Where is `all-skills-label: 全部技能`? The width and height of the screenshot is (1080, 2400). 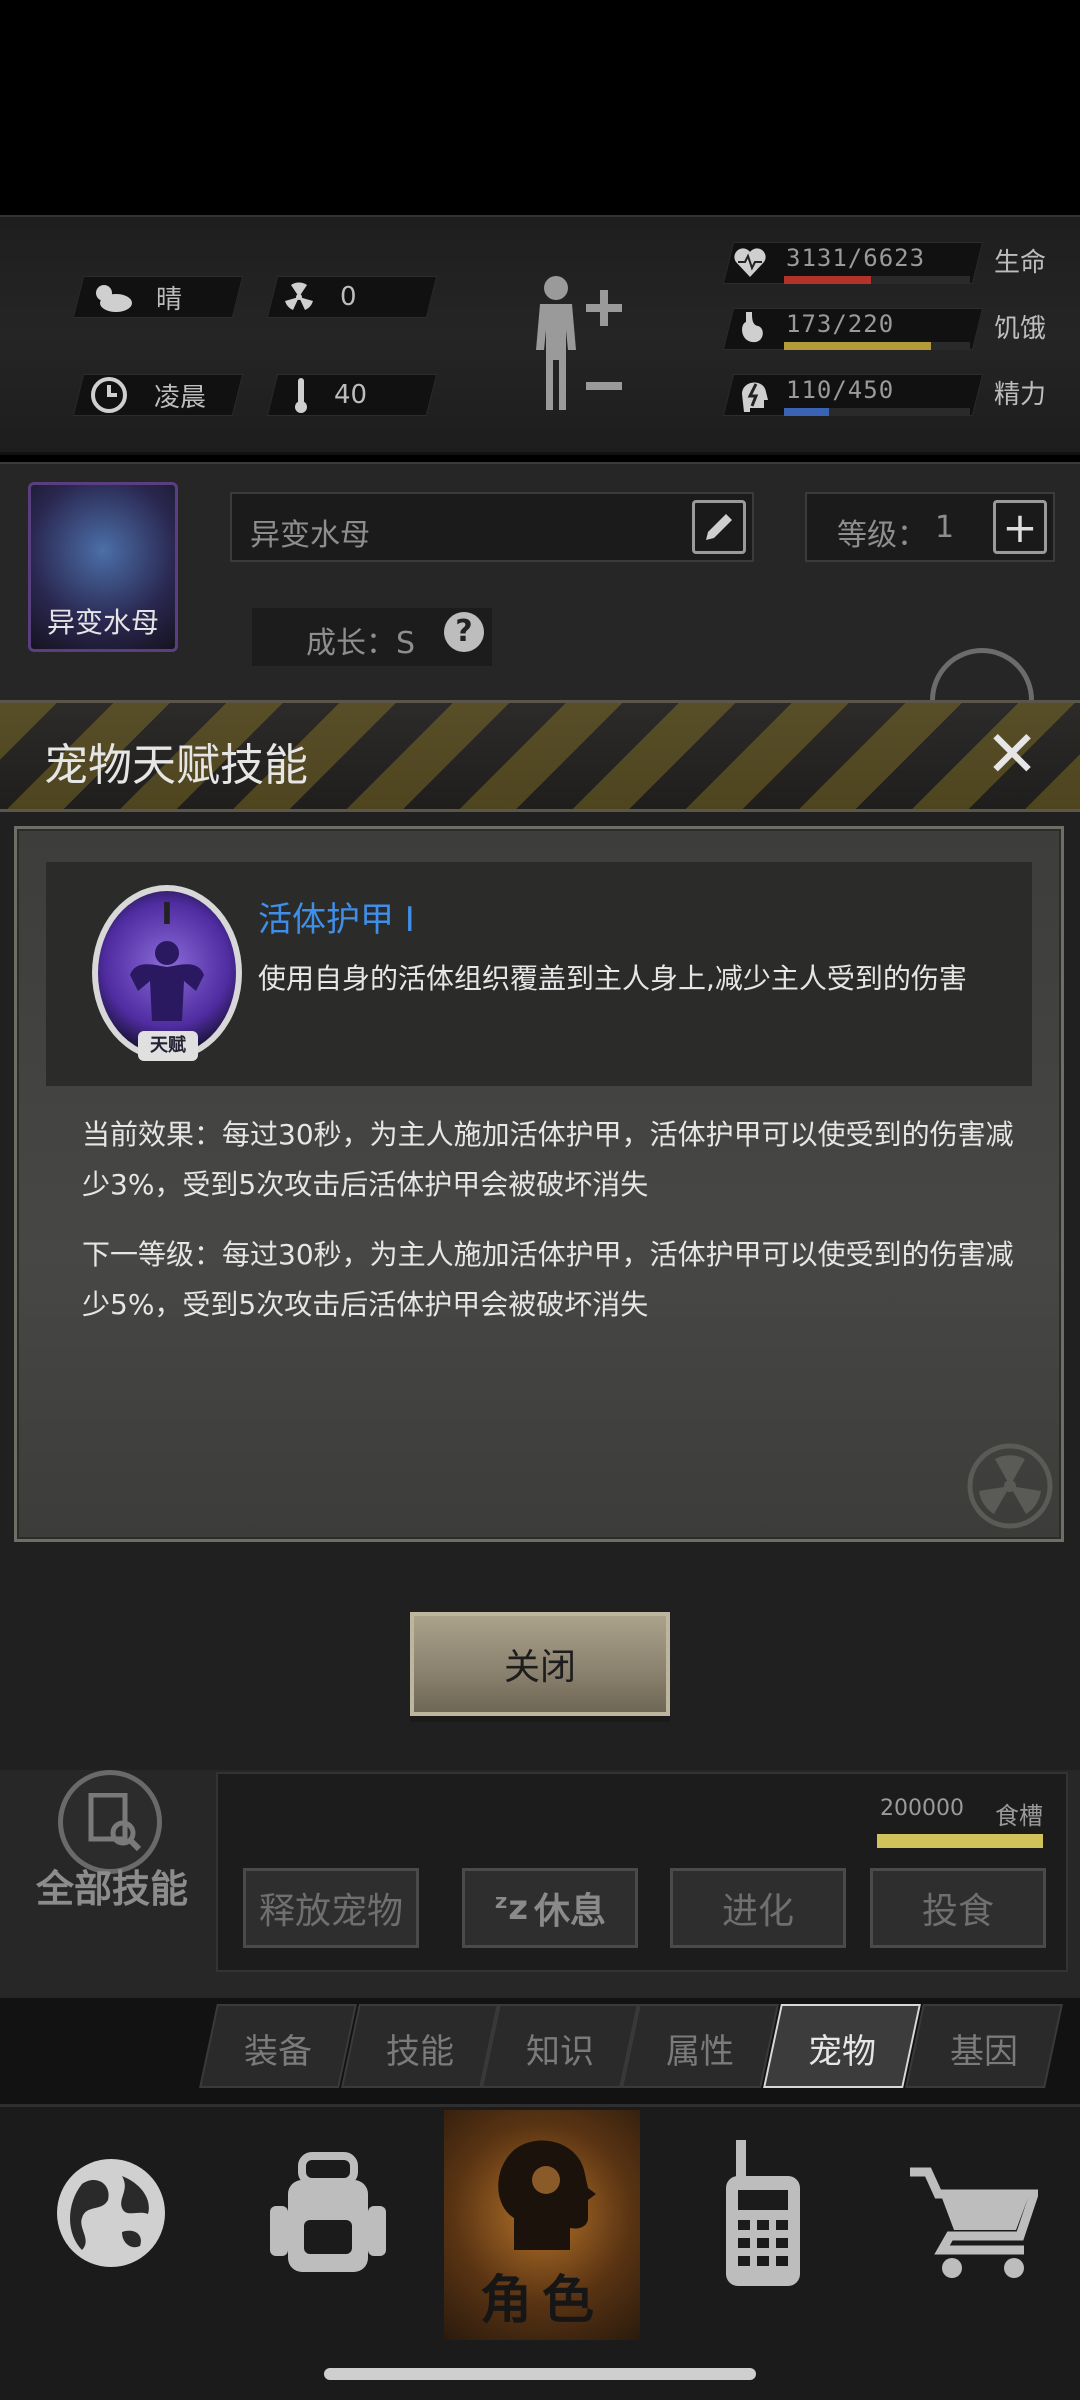 all-skills-label: 全部技能 is located at coordinates (112, 1885).